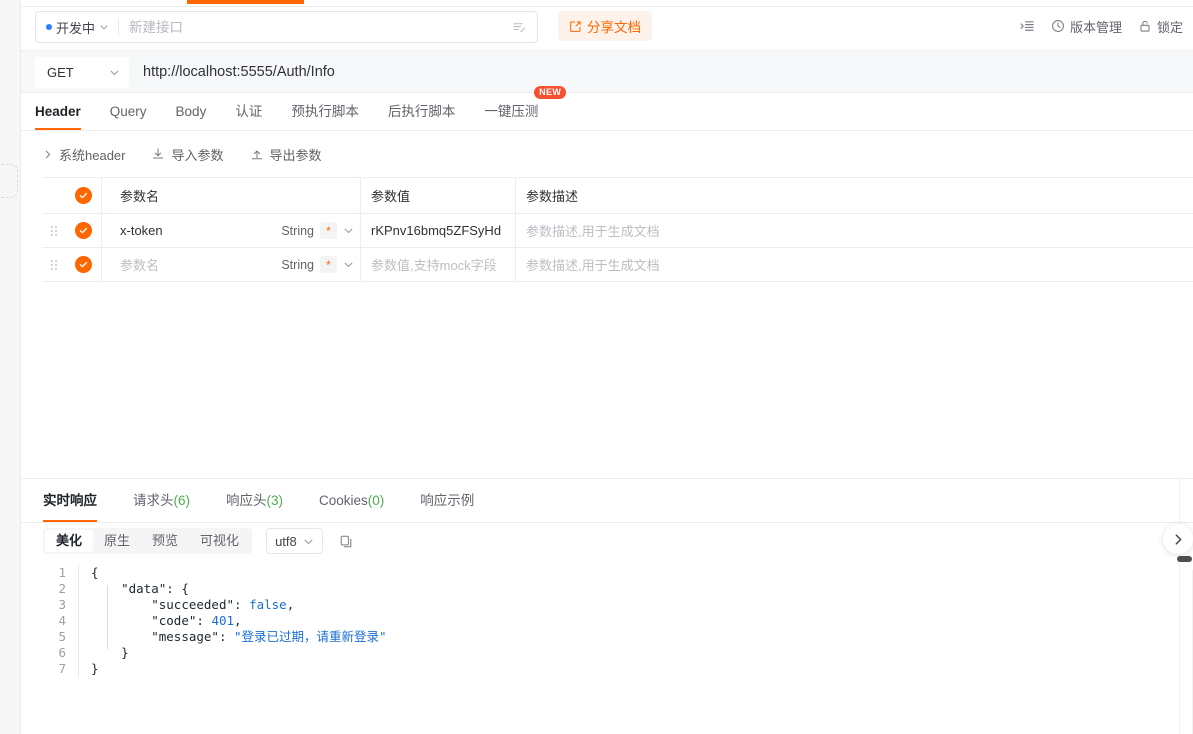 The width and height of the screenshot is (1193, 734). I want to click on tab-post-script-label: 后执行脚本, so click(421, 111).